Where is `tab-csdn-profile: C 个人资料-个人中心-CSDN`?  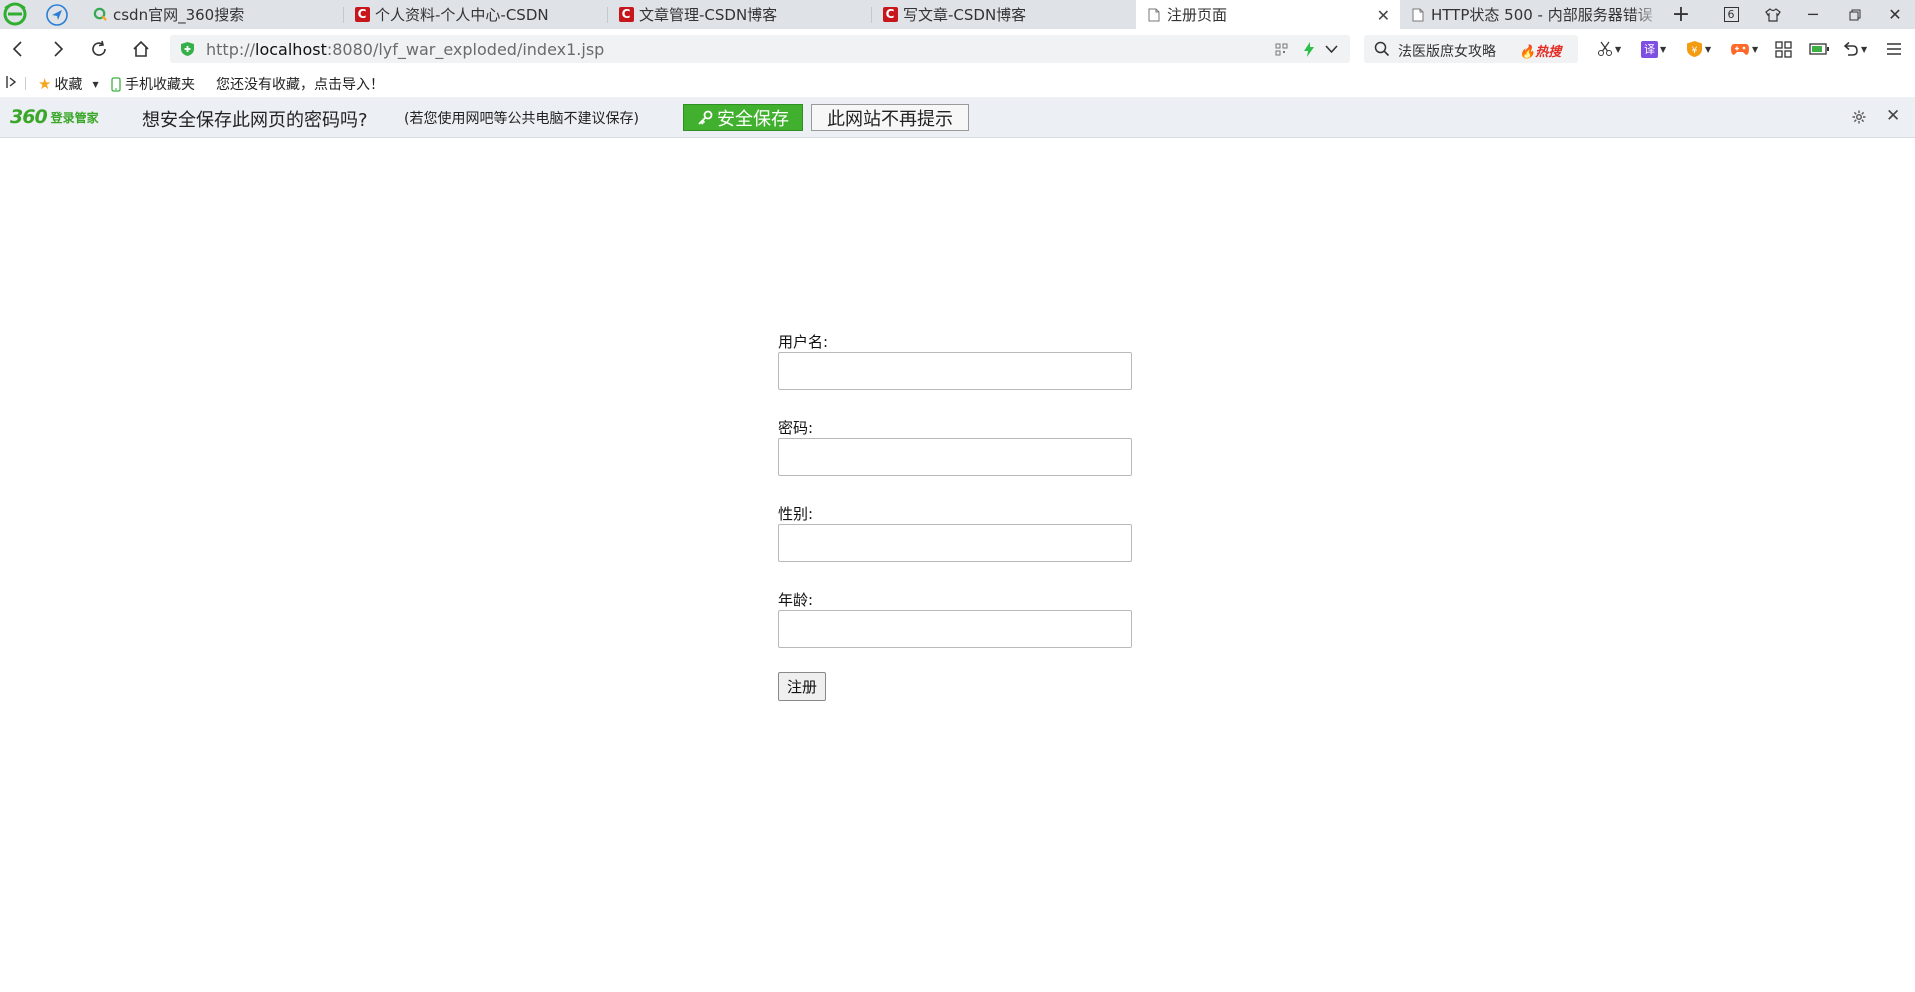 tab-csdn-profile: C 个人资料-个人中心-CSDN is located at coordinates (476, 14).